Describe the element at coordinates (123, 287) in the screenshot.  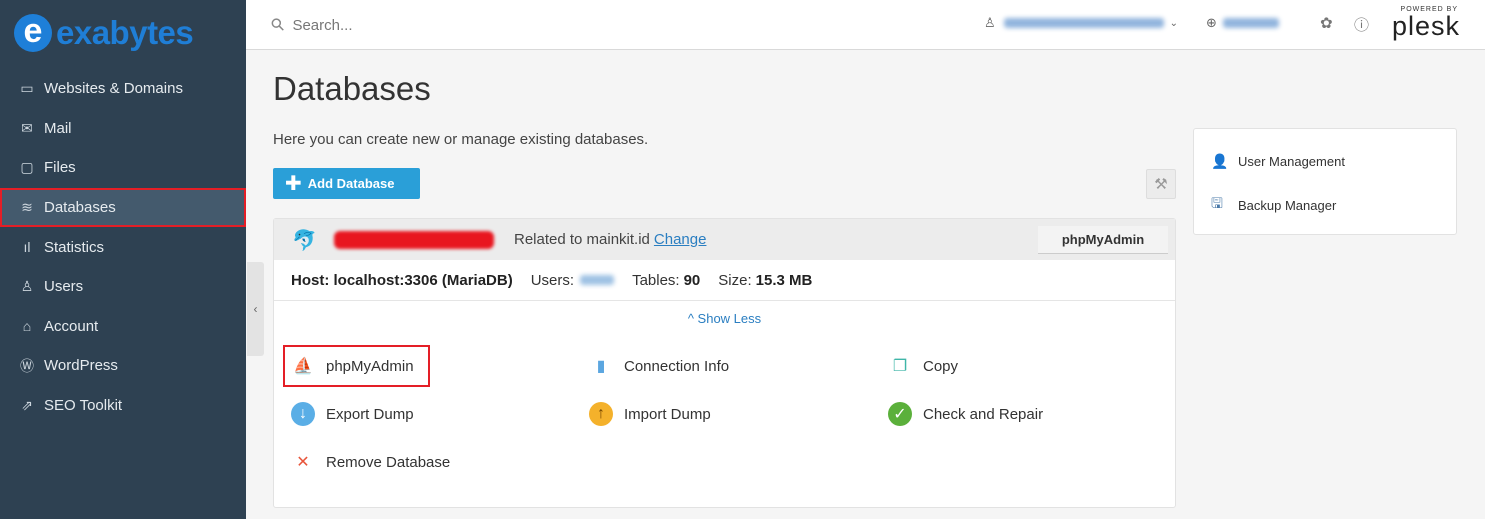
I see `sidebar-item-users: ♙ Users` at that location.